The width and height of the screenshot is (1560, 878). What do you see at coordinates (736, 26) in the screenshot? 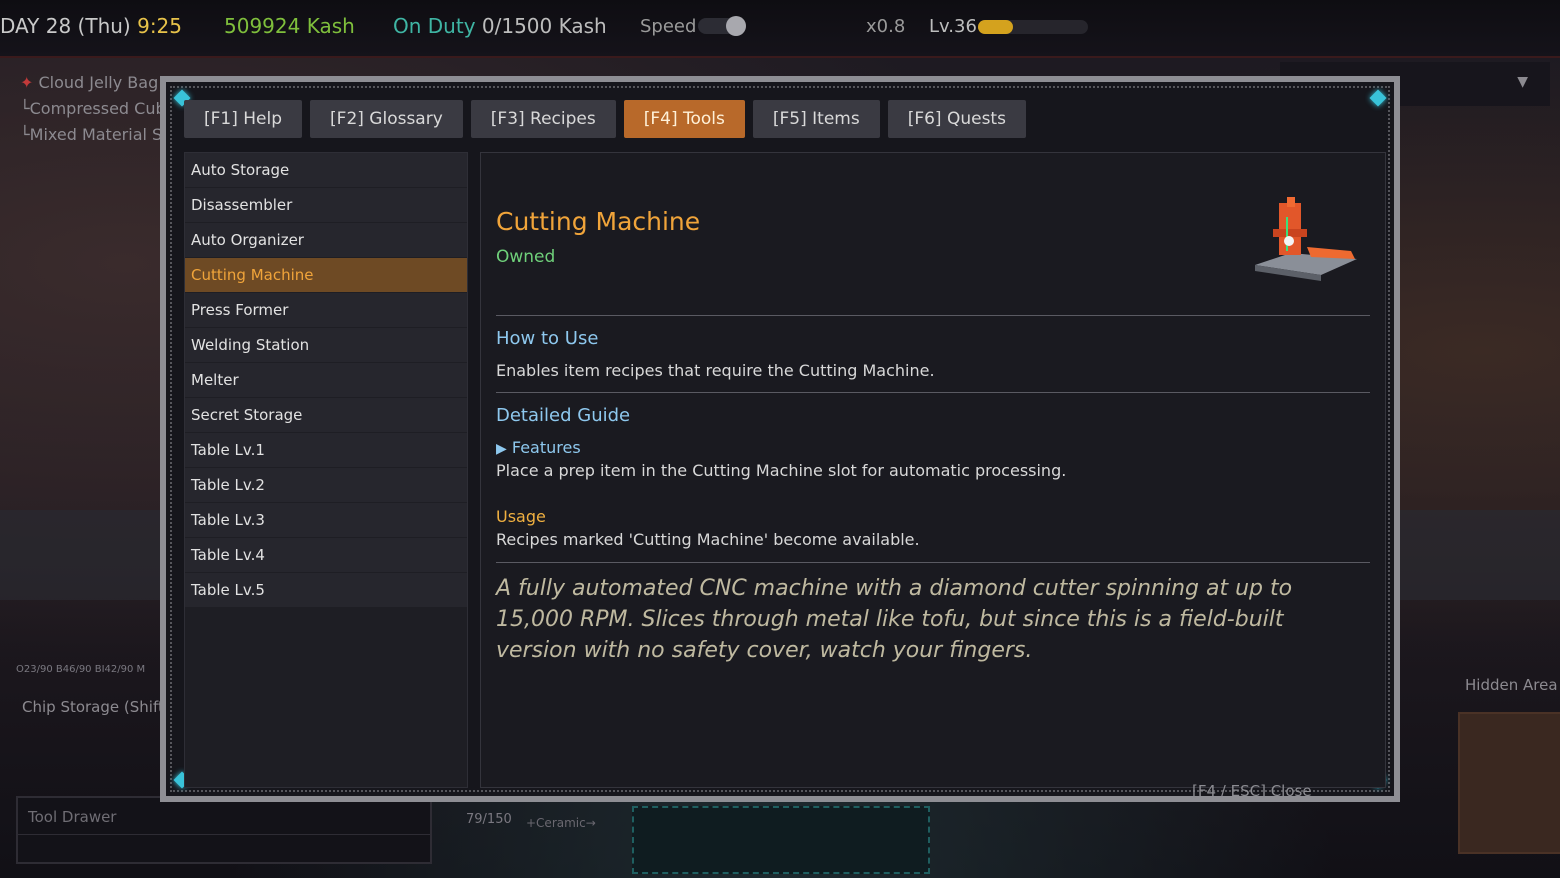
I see `speed-toggle-knob` at bounding box center [736, 26].